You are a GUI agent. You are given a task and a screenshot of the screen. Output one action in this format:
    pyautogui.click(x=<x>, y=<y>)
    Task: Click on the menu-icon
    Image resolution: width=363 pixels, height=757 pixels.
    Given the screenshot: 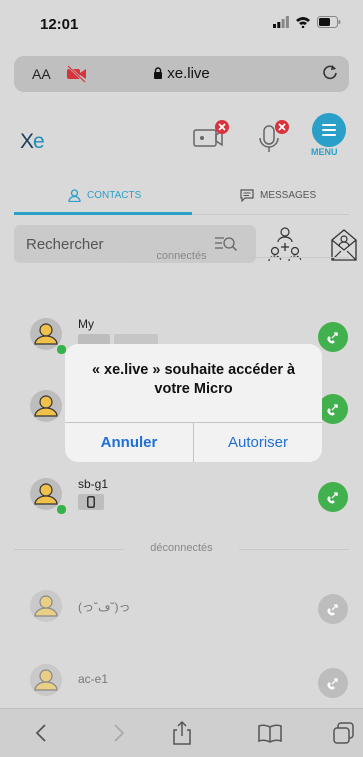 What is the action you would take?
    pyautogui.click(x=329, y=130)
    